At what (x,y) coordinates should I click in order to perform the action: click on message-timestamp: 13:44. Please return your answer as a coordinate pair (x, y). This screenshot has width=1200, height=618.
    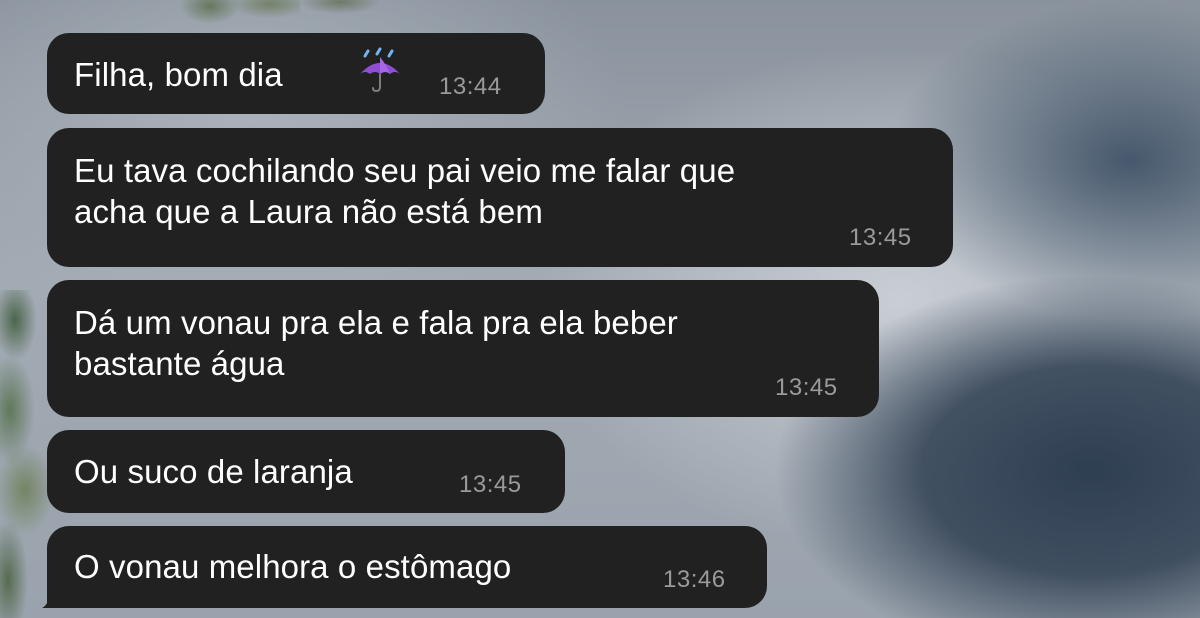
    Looking at the image, I should click on (470, 86).